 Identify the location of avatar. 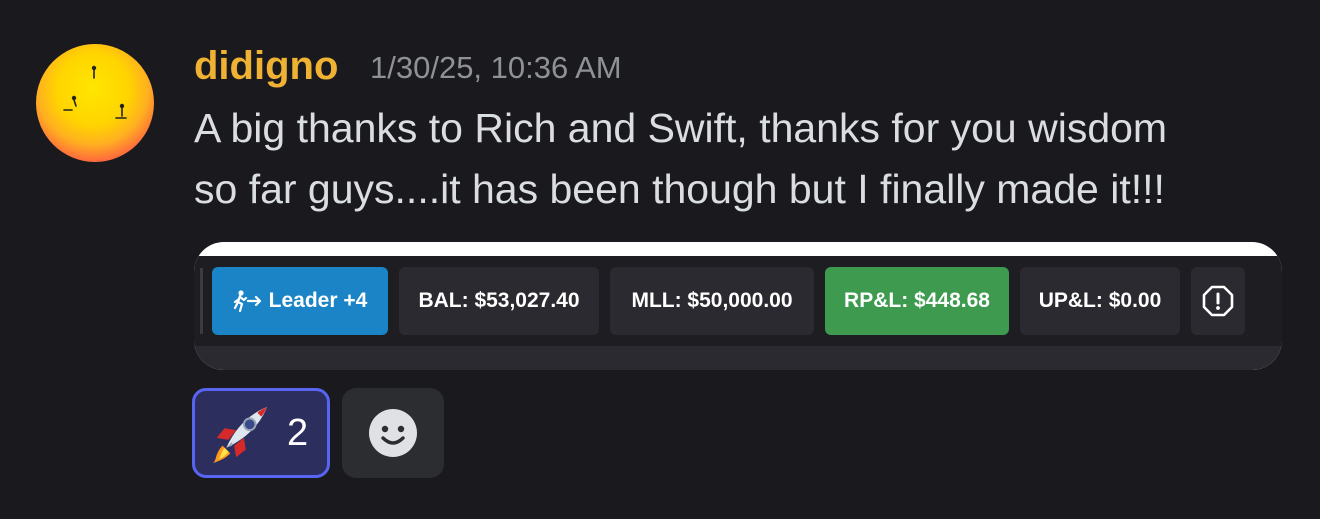
(95, 103).